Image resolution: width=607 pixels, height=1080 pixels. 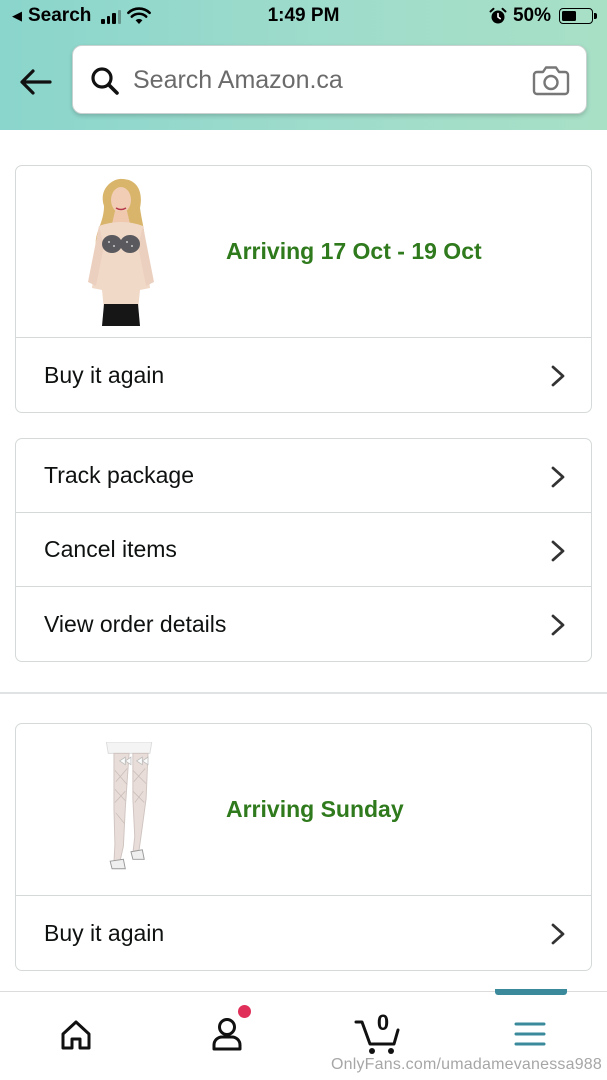 What do you see at coordinates (531, 15) in the screenshot?
I see `battery-percent: 50%` at bounding box center [531, 15].